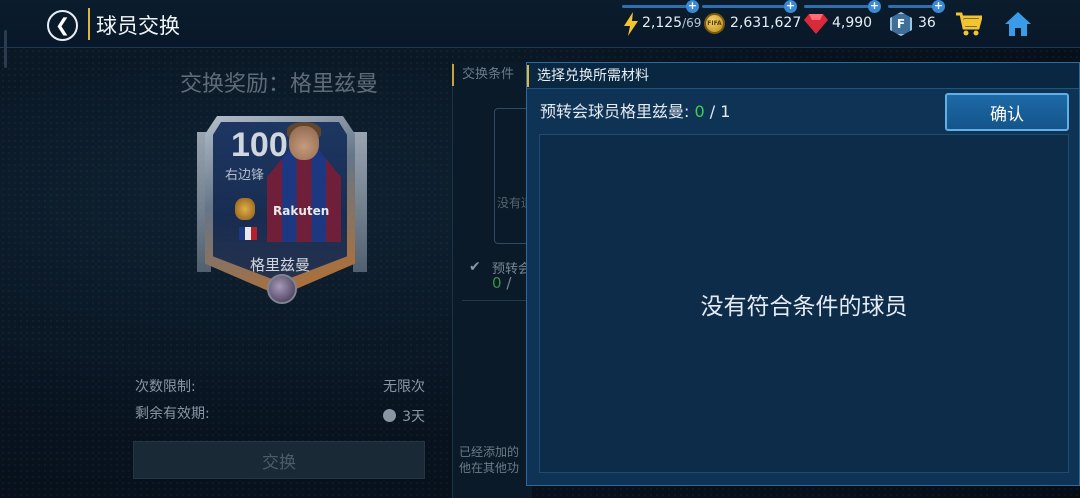 The height and width of the screenshot is (498, 1080). What do you see at coordinates (492, 75) in the screenshot?
I see `conditions-tab: 交换条件` at bounding box center [492, 75].